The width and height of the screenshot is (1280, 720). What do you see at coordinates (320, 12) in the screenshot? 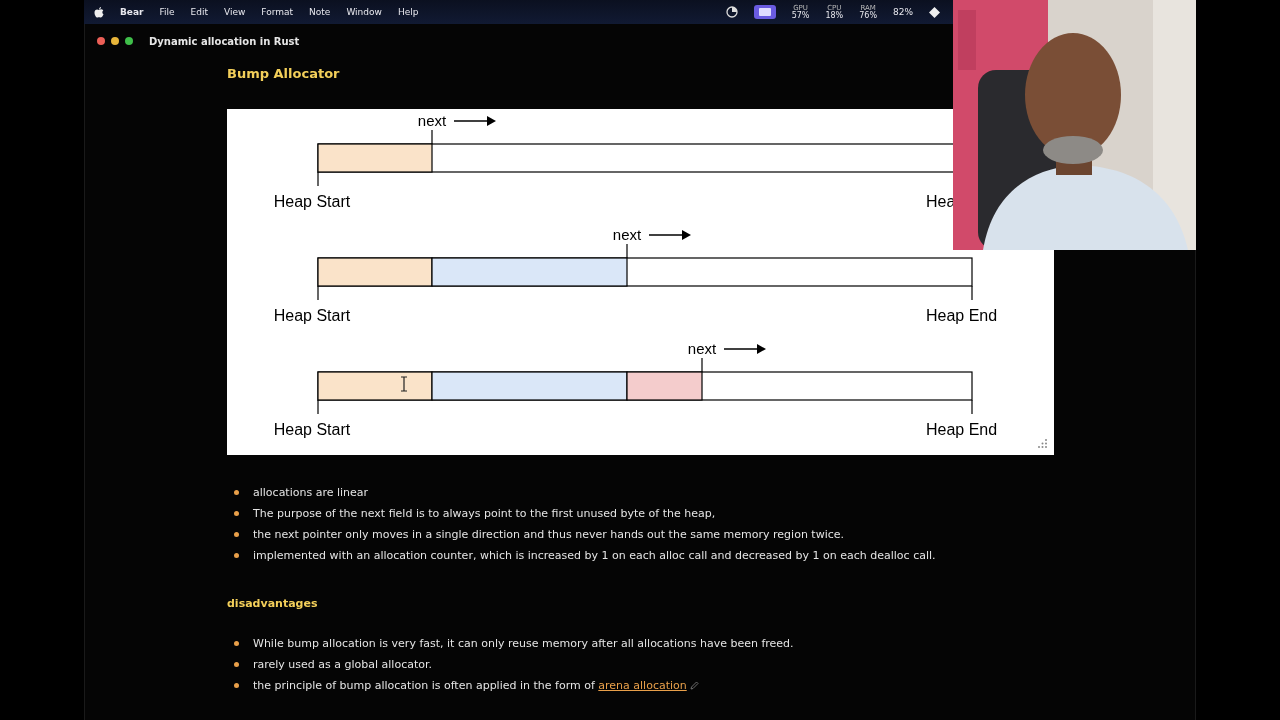
I see `menu-item: Note` at bounding box center [320, 12].